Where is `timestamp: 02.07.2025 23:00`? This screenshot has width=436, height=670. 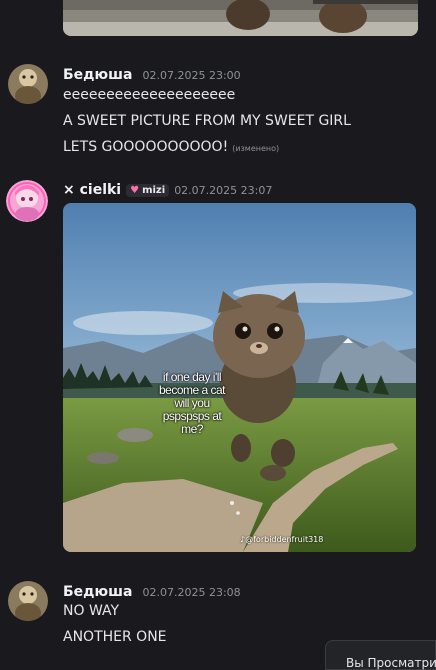
timestamp: 02.07.2025 23:00 is located at coordinates (191, 75).